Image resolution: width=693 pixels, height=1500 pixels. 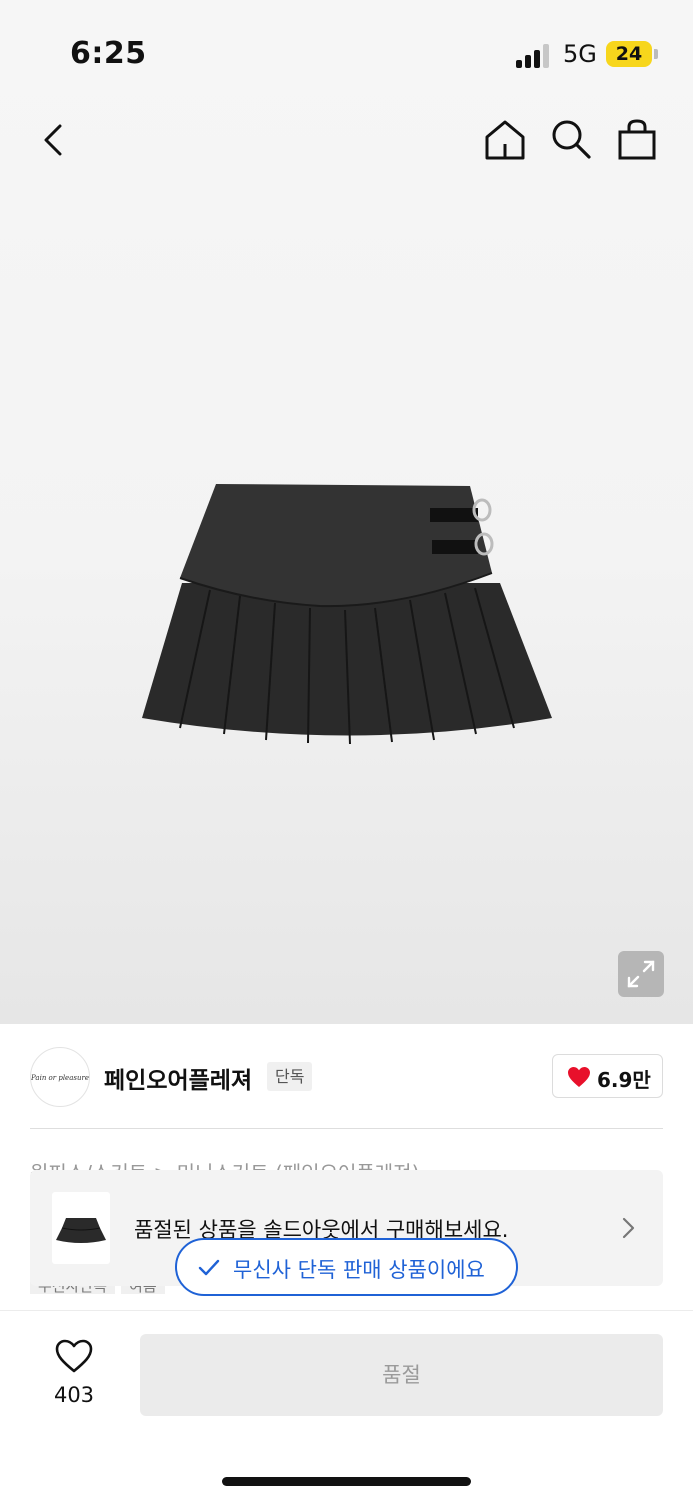 I want to click on expand-icon, so click(x=641, y=974).